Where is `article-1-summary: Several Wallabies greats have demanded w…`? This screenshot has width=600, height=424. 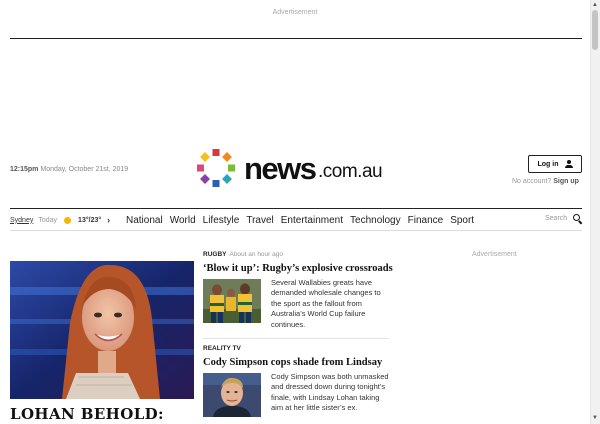 article-1-summary: Several Wallabies greats have demanded w… is located at coordinates (326, 303).